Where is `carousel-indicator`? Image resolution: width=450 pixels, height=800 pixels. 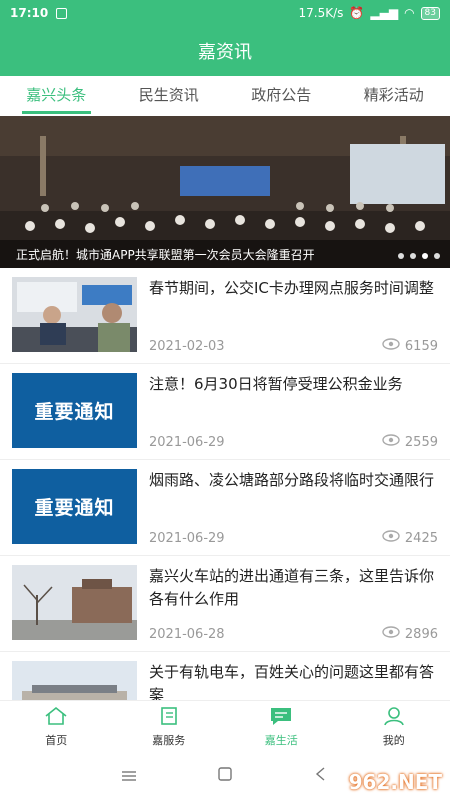 carousel-indicator is located at coordinates (419, 256).